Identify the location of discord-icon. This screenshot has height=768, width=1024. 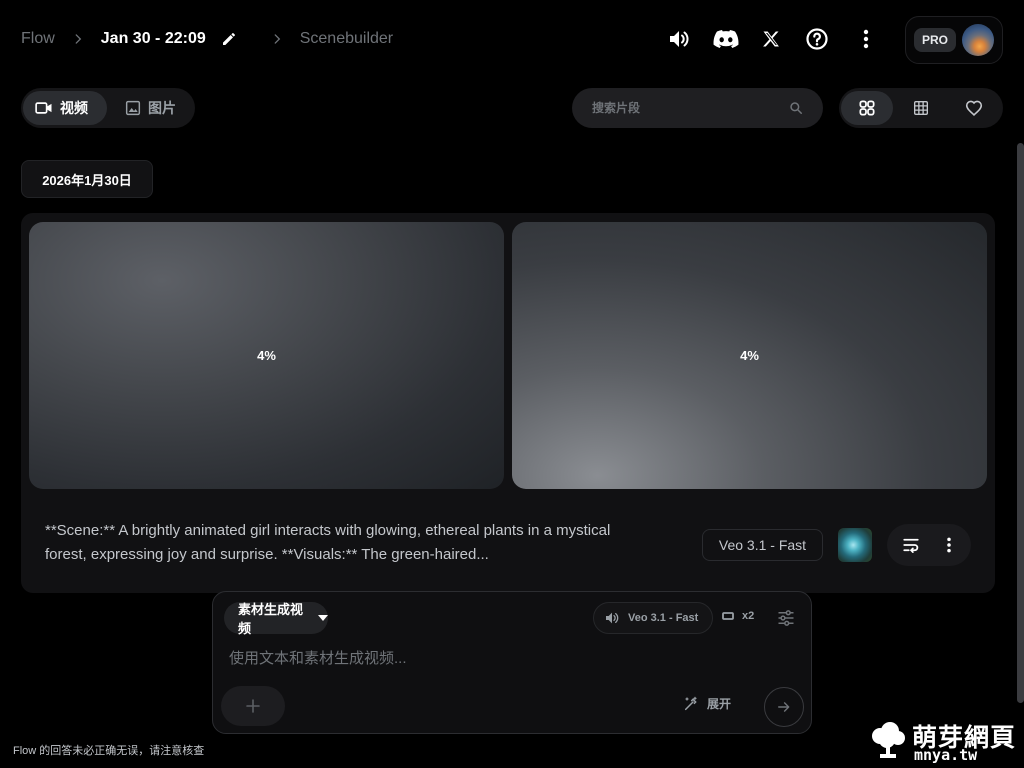
(726, 39).